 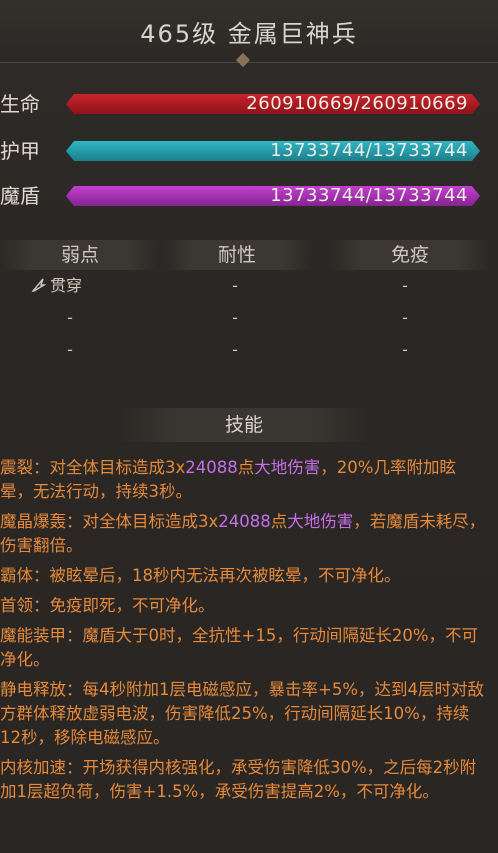 I want to click on shield-bar: 13733744/13733744, so click(x=273, y=196).